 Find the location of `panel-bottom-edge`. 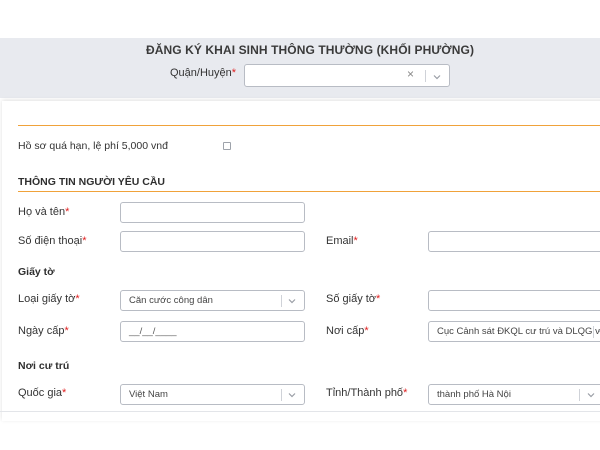

panel-bottom-edge is located at coordinates (300, 411).